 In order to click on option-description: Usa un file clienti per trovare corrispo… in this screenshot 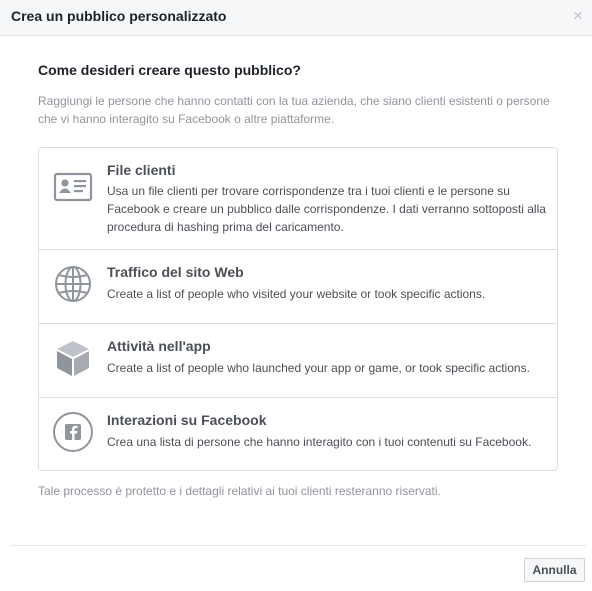, I will do `click(326, 209)`.